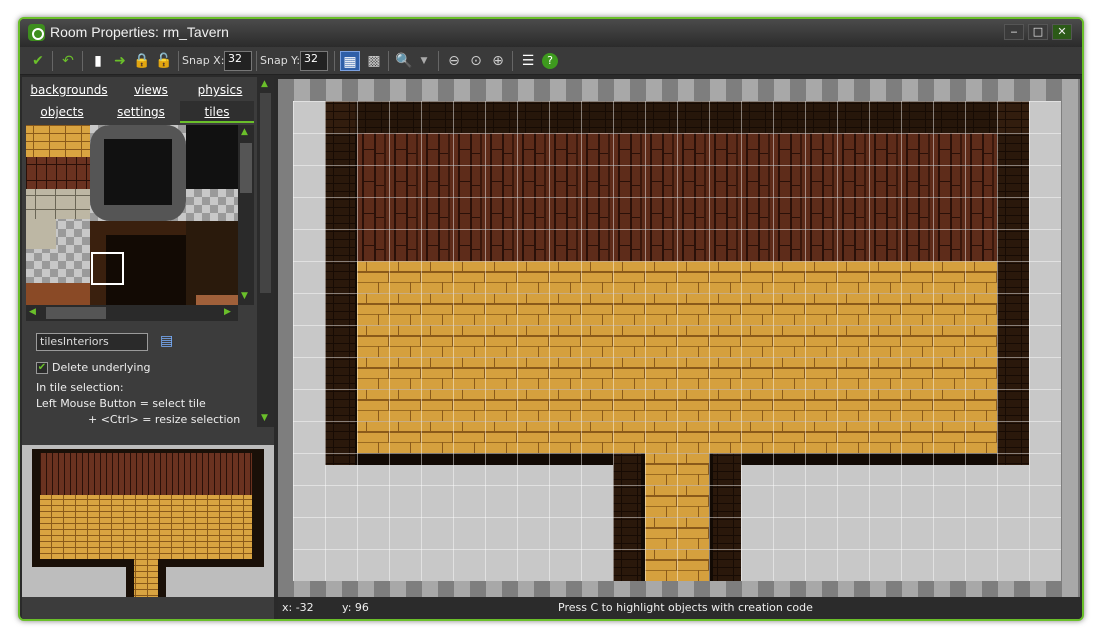  I want to click on chevron-down-icon: ▼, so click(424, 61).